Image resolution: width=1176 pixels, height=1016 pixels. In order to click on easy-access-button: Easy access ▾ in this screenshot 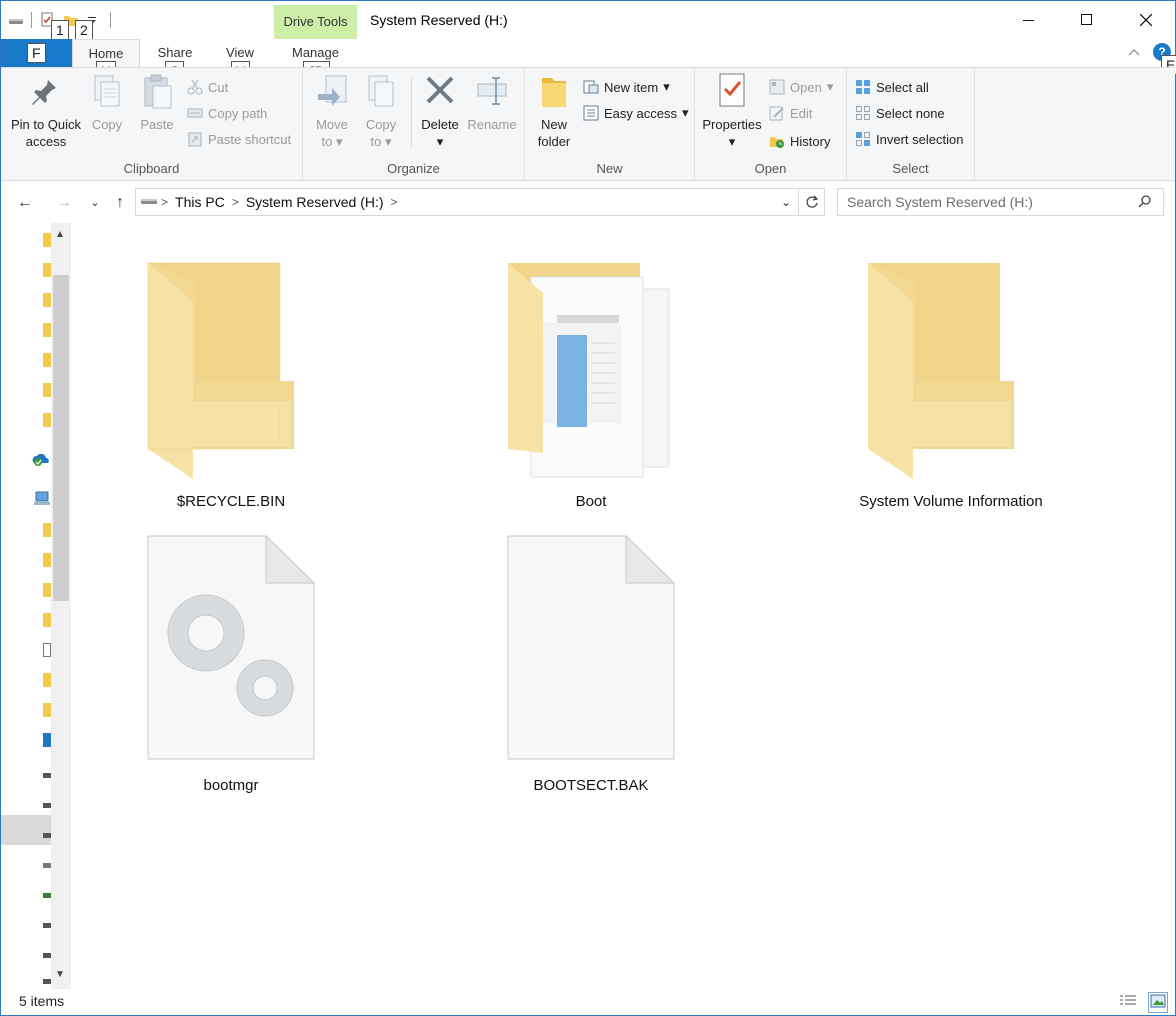, I will do `click(636, 113)`.